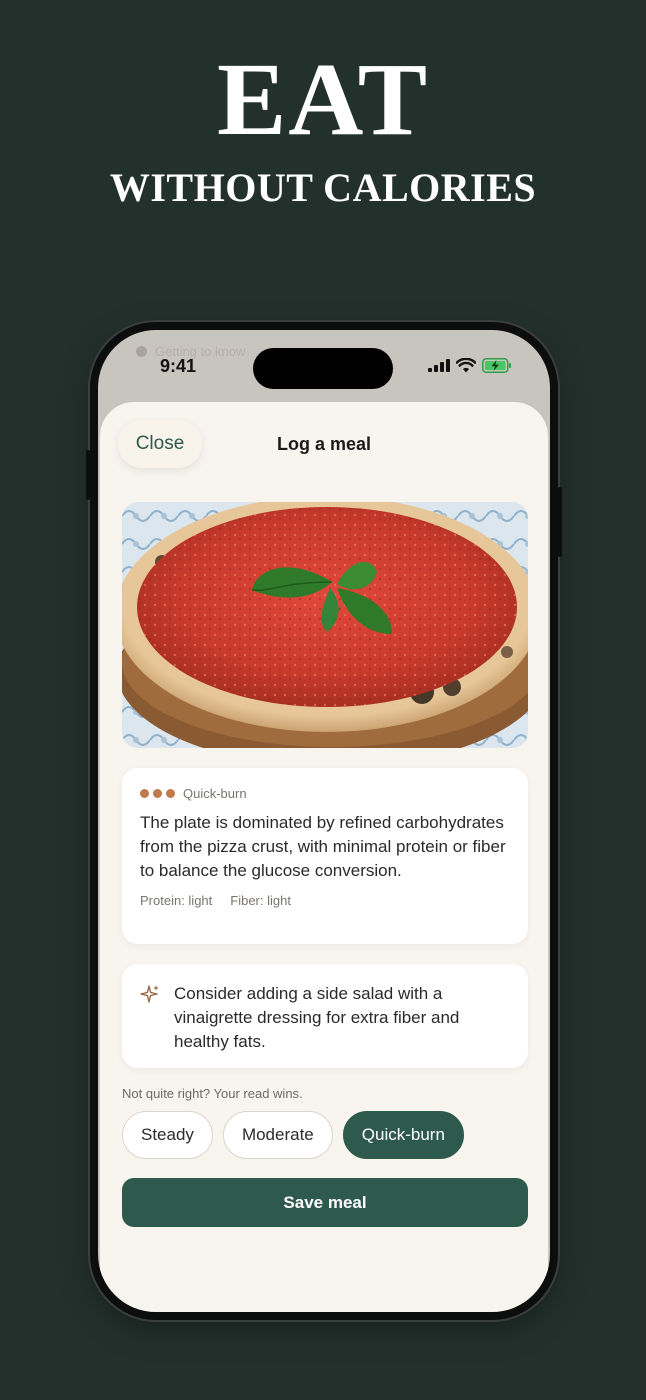 The image size is (646, 1400). Describe the element at coordinates (323, 99) in the screenshot. I see `headline-title: EAT` at that location.